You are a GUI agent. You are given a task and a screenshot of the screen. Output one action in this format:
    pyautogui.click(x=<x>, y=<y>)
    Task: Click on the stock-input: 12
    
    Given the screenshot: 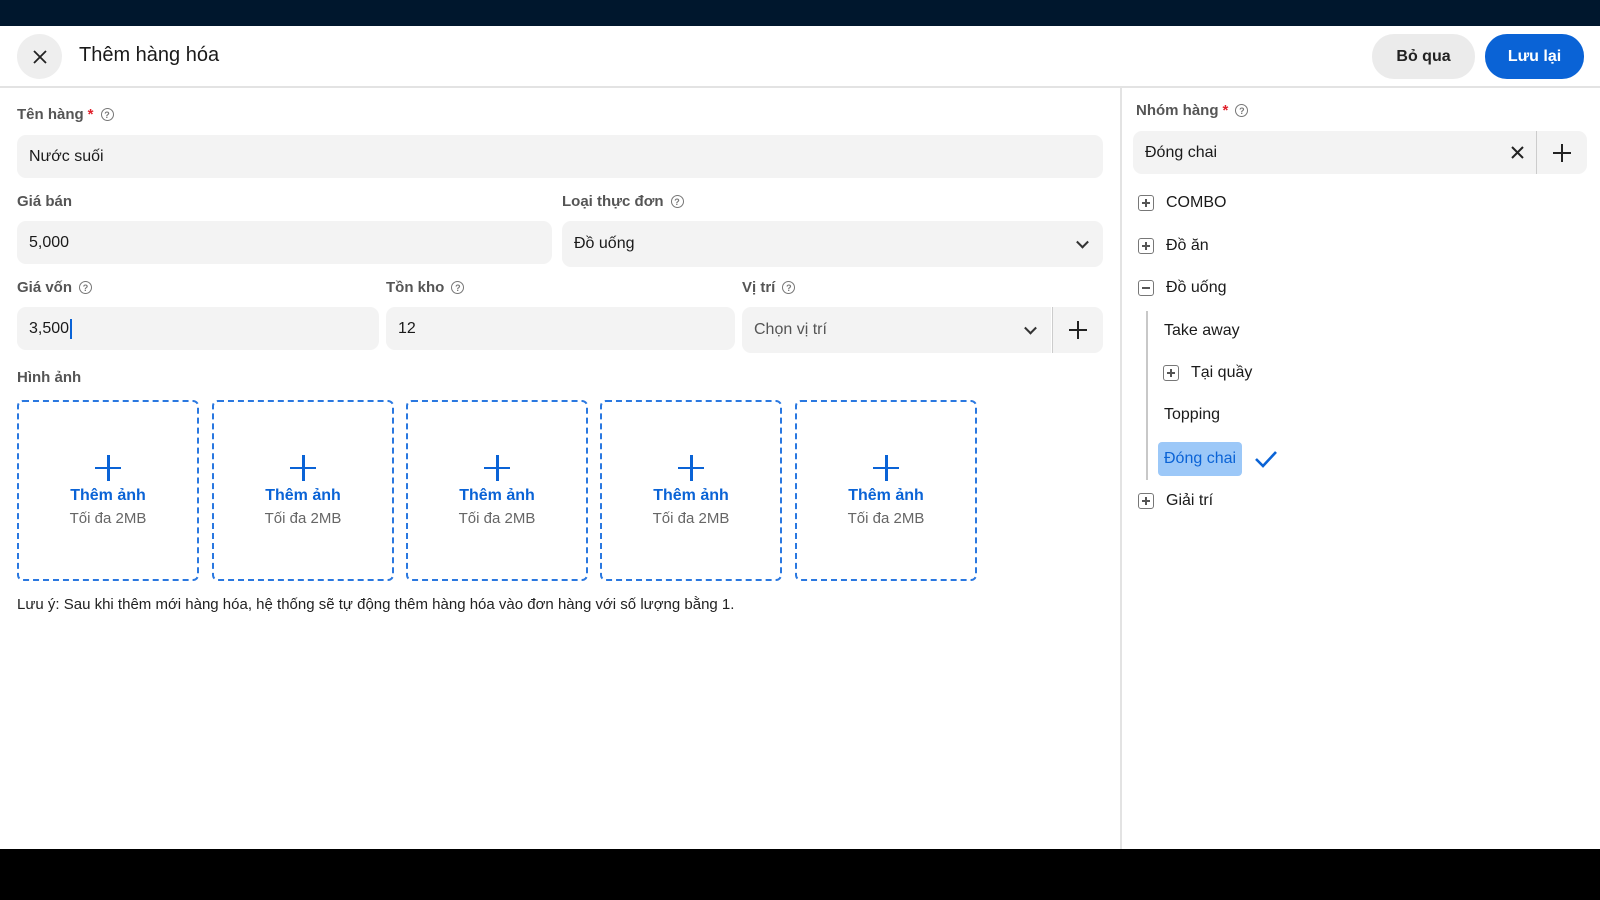 What is the action you would take?
    pyautogui.click(x=560, y=328)
    